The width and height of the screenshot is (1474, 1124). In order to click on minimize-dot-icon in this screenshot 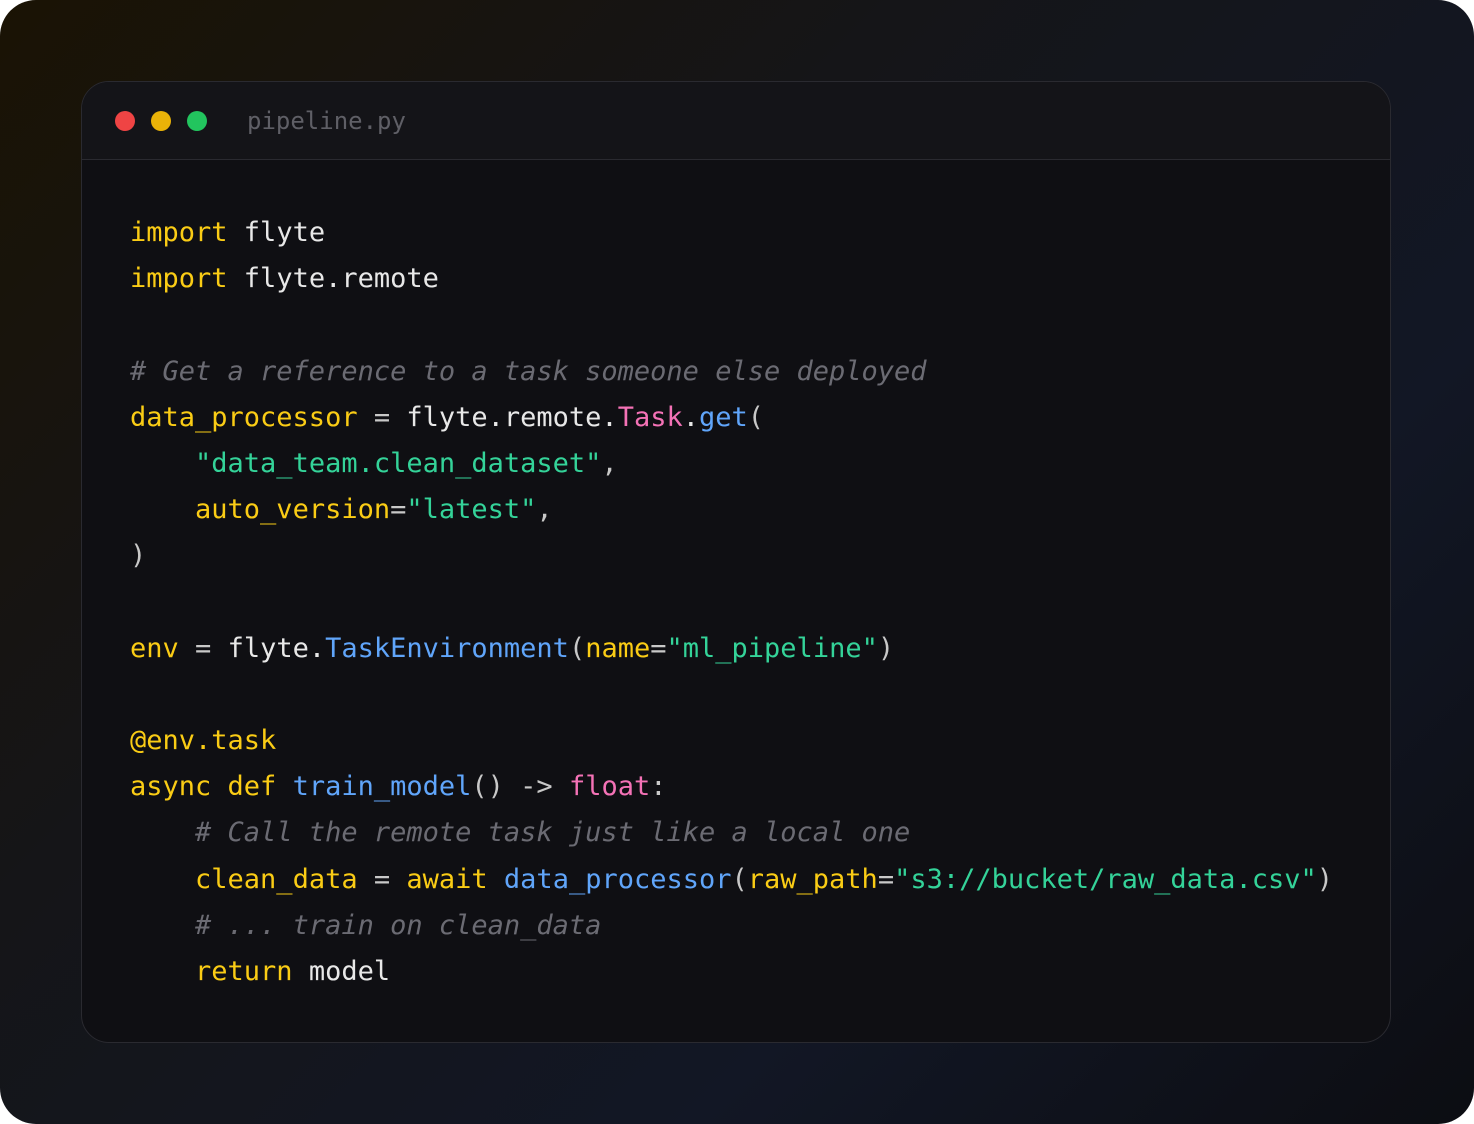, I will do `click(161, 121)`.